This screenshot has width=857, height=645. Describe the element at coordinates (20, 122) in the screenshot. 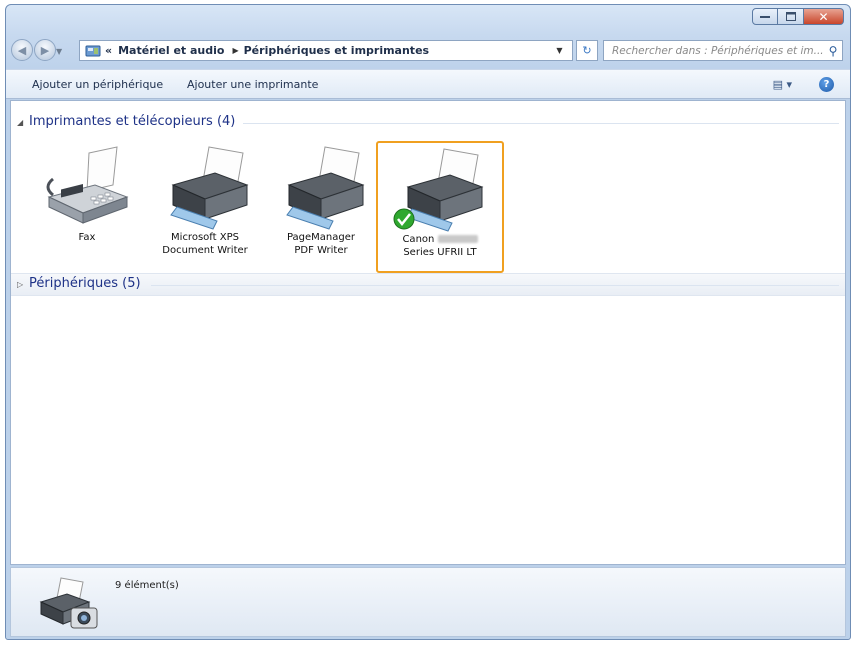

I see `collapse-triangle-icon: ◢` at that location.